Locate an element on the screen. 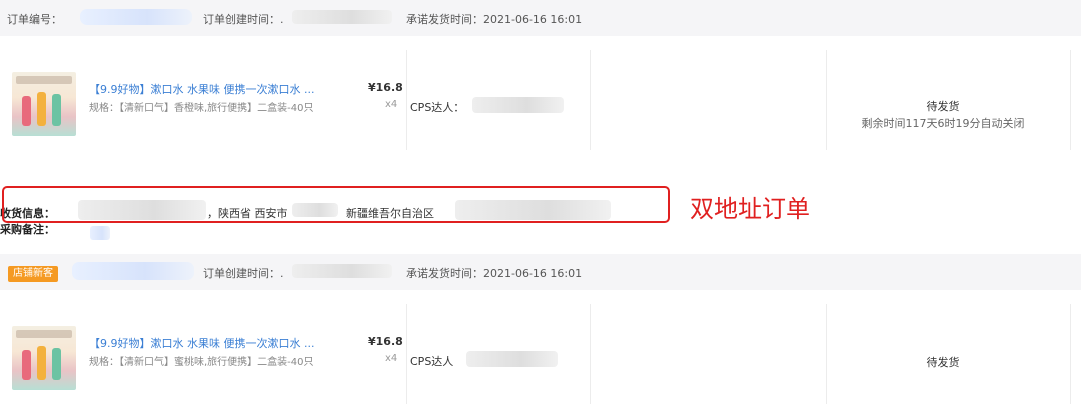  order-header: 订单编号： 订单创建时间：. 承诺发货时间：2021-06-16 16:01 is located at coordinates (540, 18).